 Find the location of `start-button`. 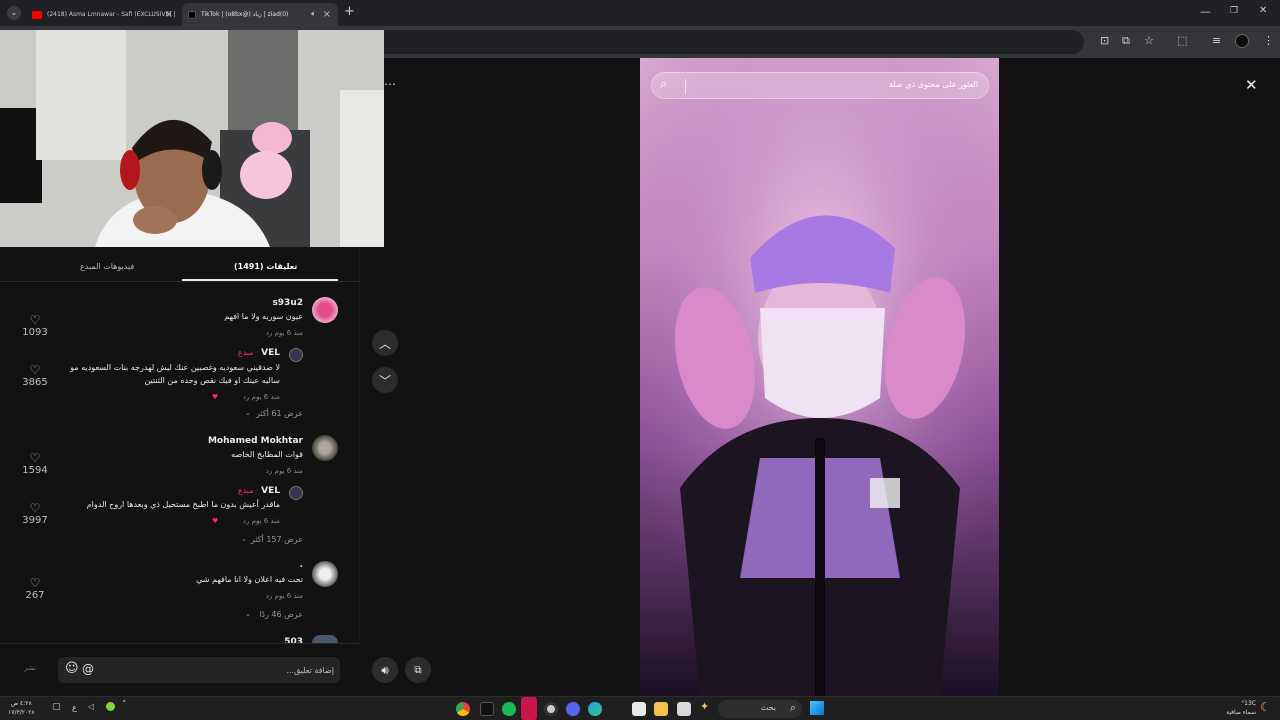

start-button is located at coordinates (817, 708).